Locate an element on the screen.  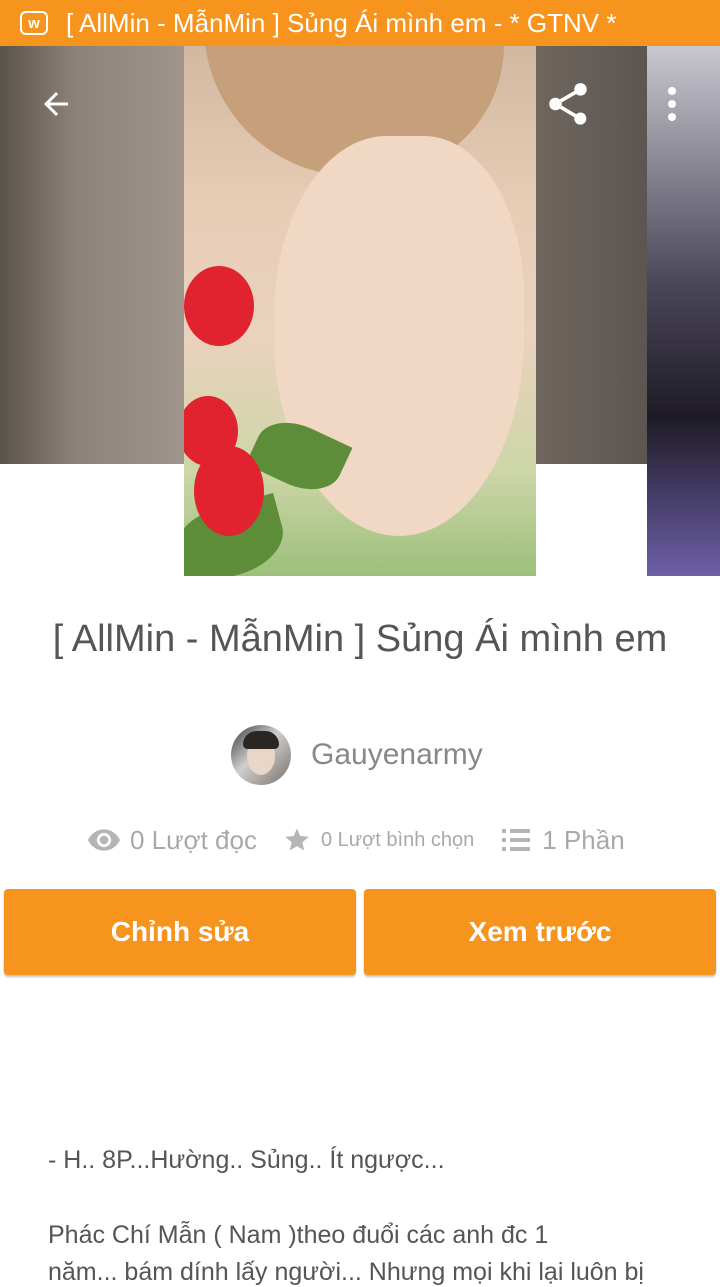
share-icon is located at coordinates (568, 104).